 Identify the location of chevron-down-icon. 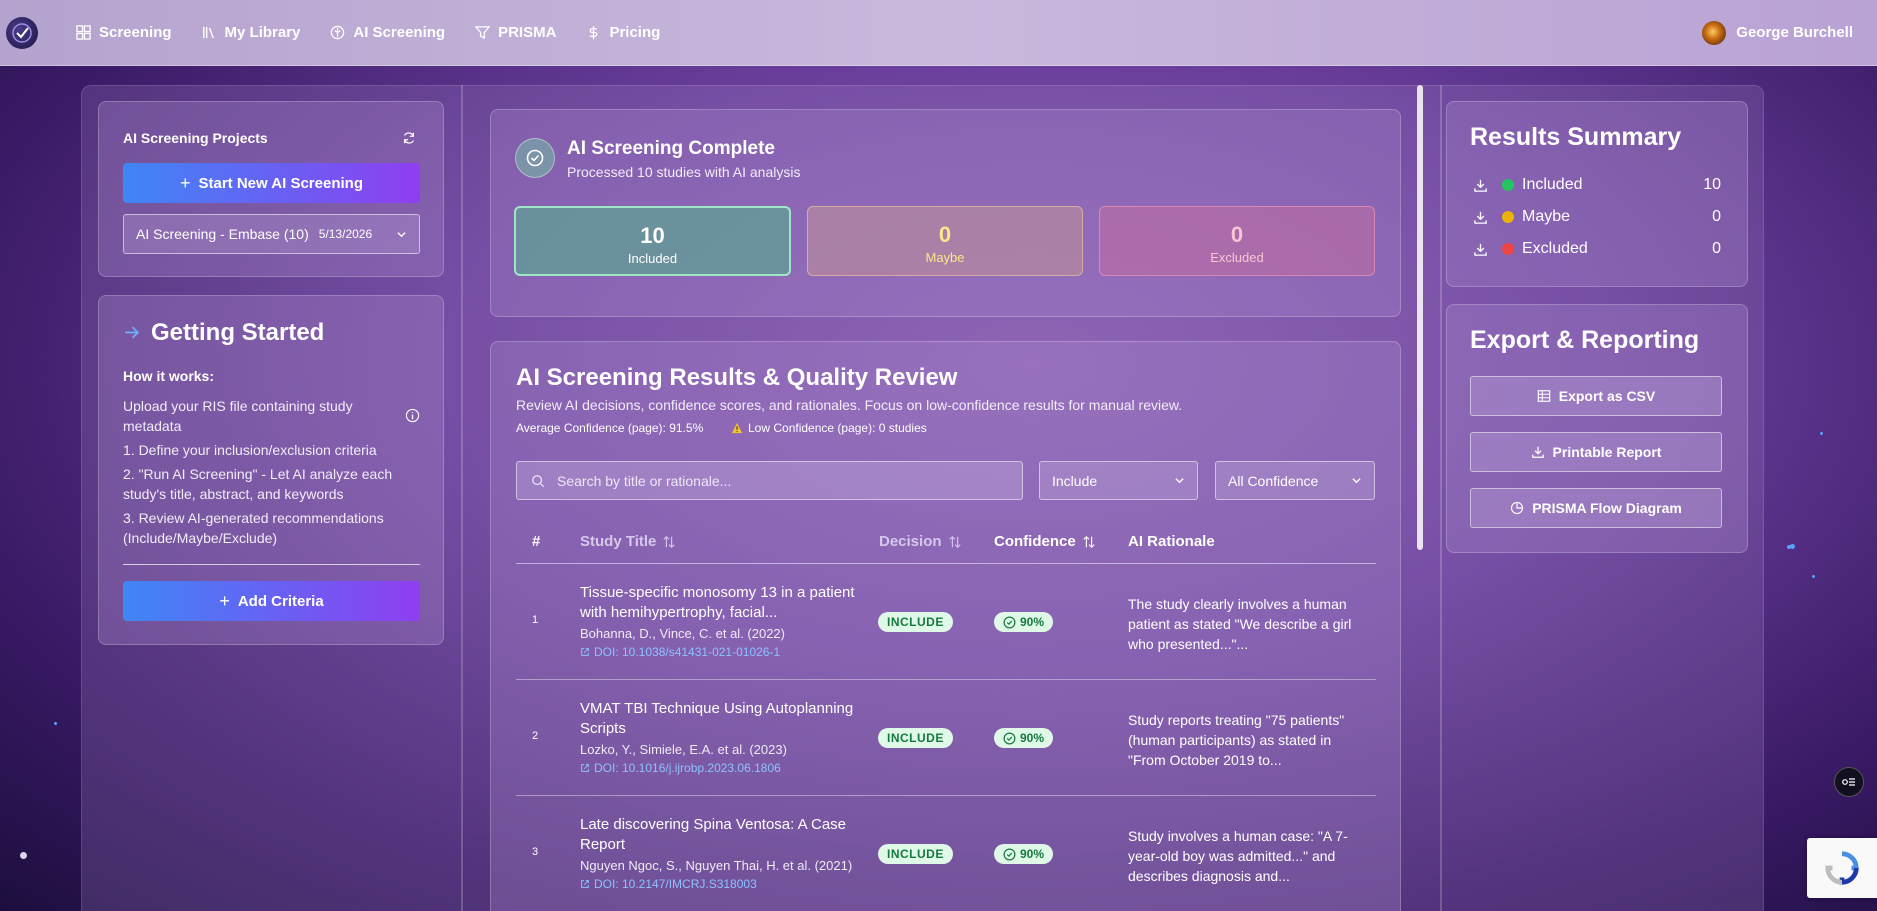
(401, 234).